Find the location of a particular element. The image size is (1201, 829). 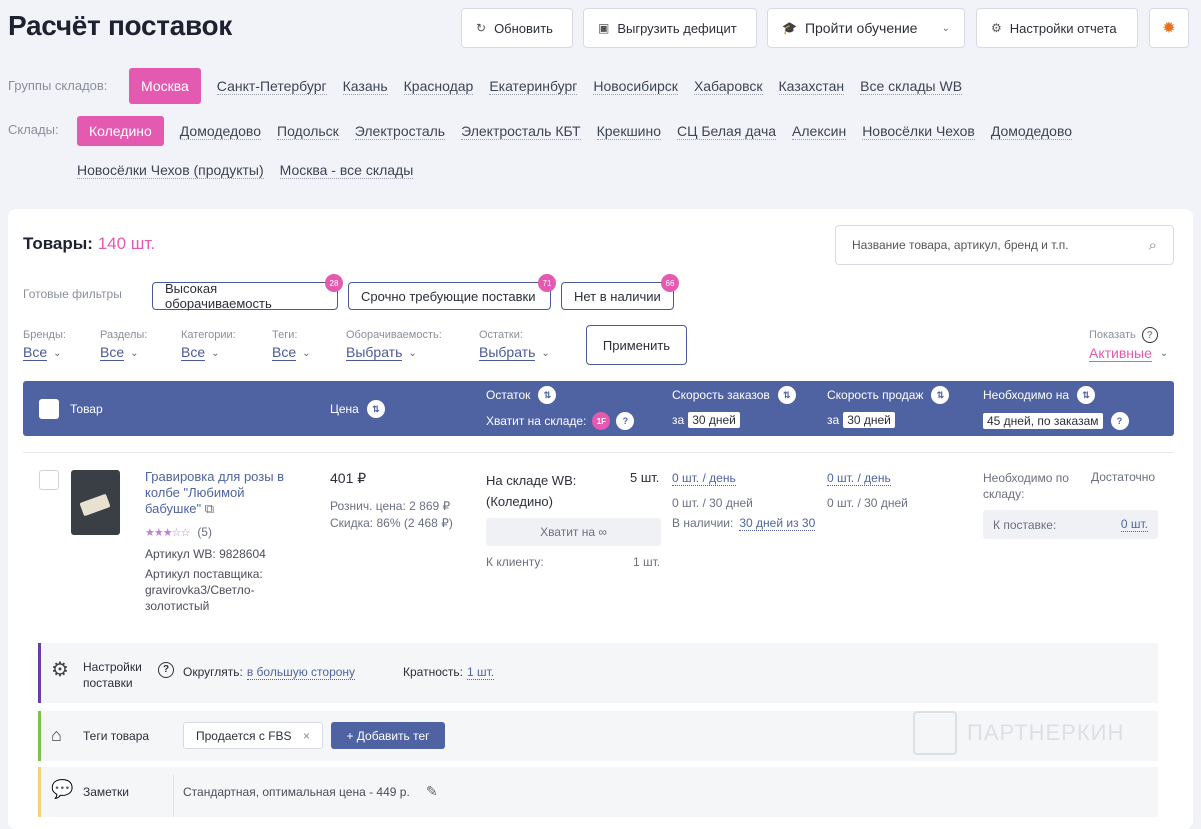

orders-per-day: 0 шт. / день is located at coordinates (704, 478).